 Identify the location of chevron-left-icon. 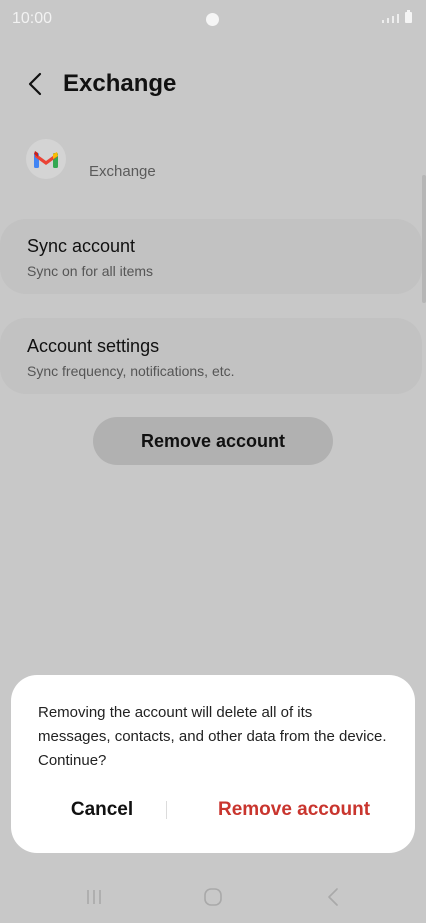
(35, 84).